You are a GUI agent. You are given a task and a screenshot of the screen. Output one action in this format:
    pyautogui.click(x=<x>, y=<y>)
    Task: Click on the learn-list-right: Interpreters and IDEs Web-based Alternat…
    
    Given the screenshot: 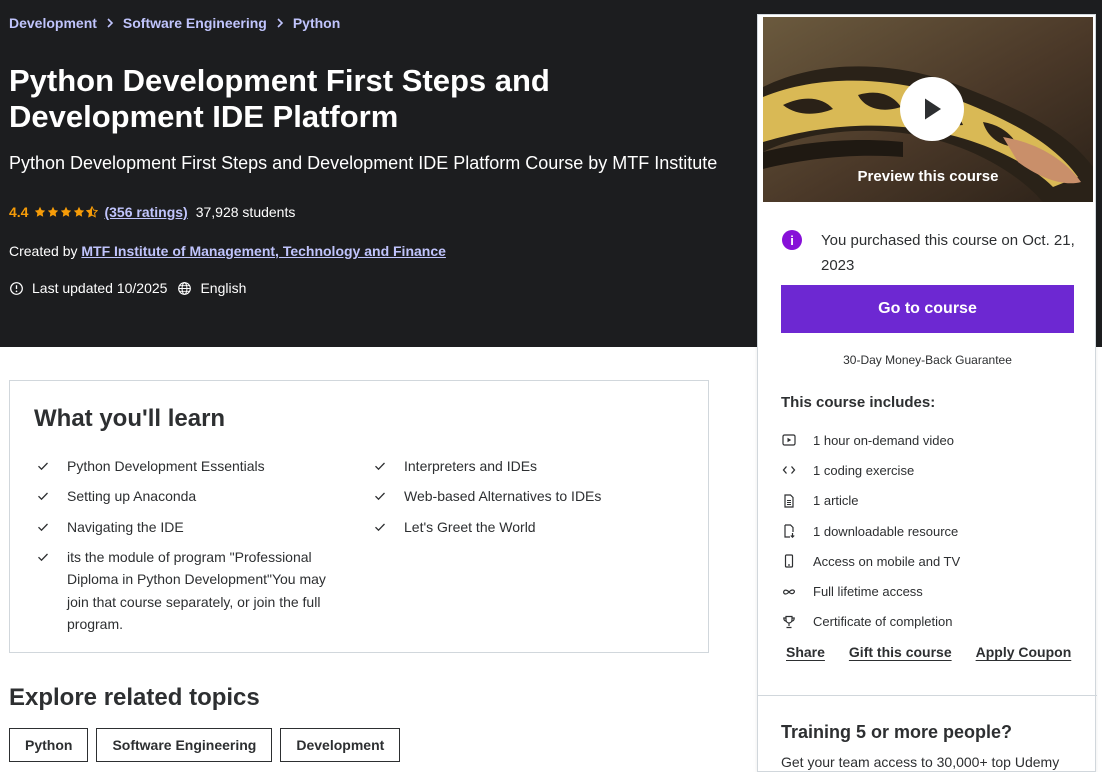 What is the action you would take?
    pyautogui.click(x=528, y=500)
    